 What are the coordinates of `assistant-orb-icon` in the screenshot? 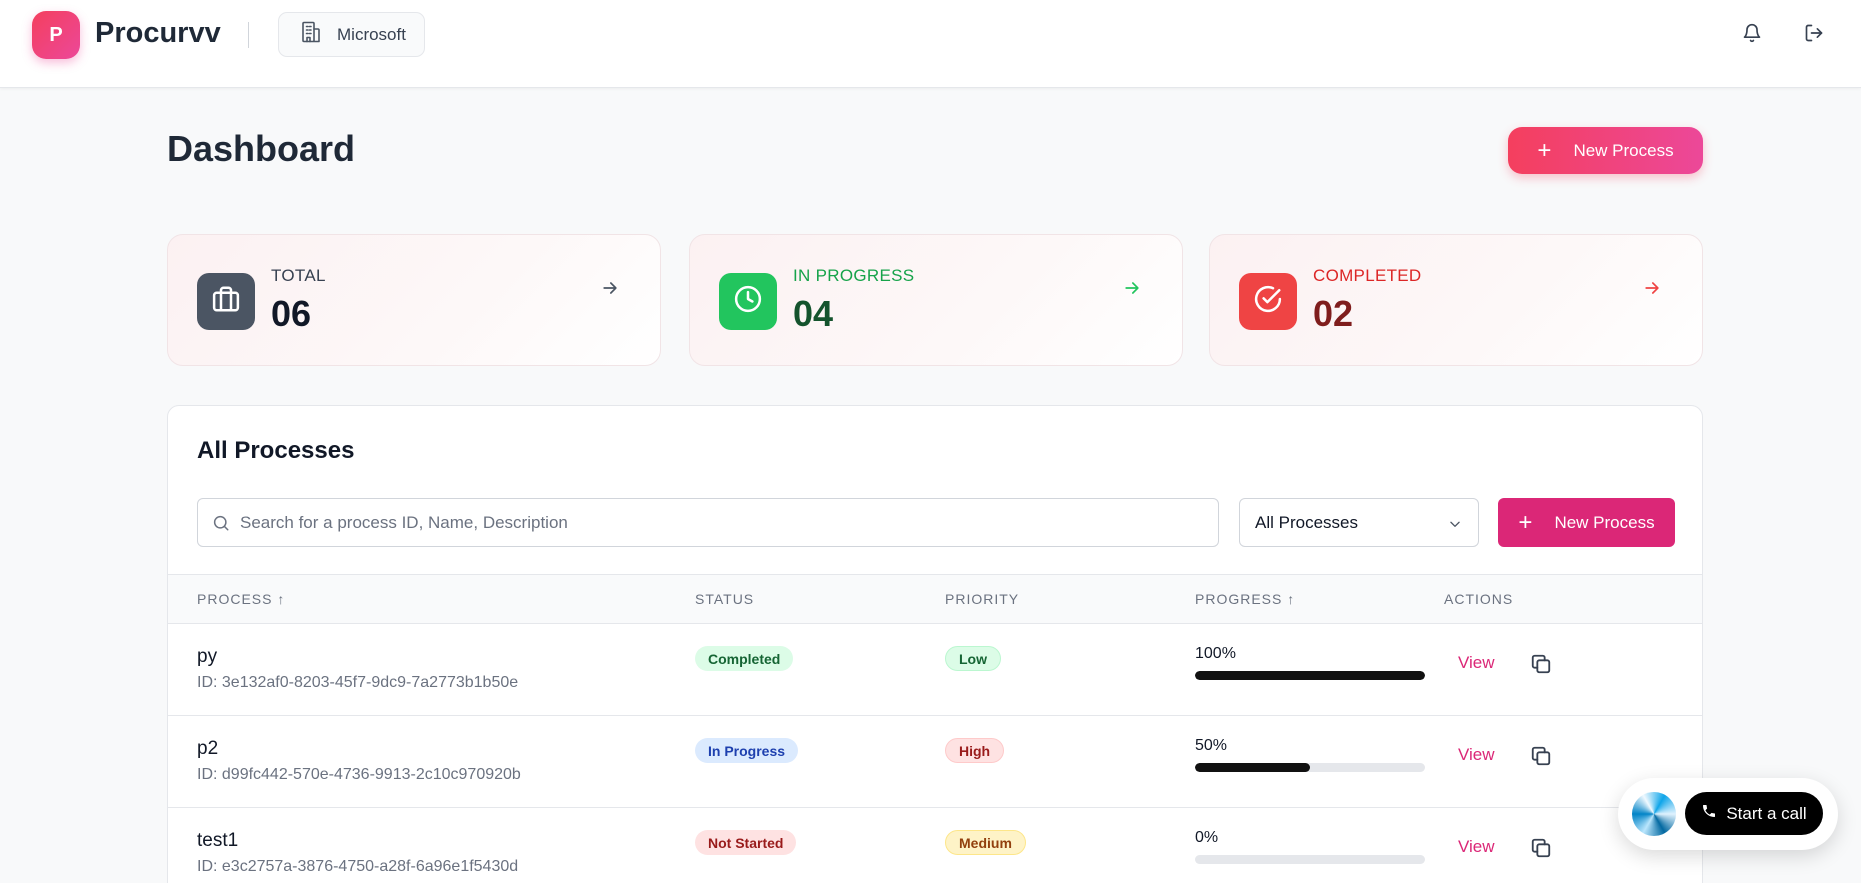 It's located at (1654, 814).